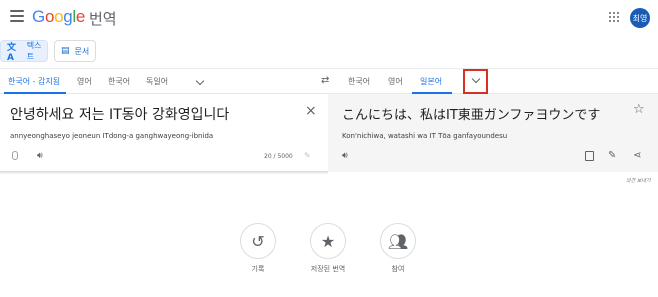 This screenshot has height=297, width=658. I want to click on share-icon: ⋖, so click(637, 155).